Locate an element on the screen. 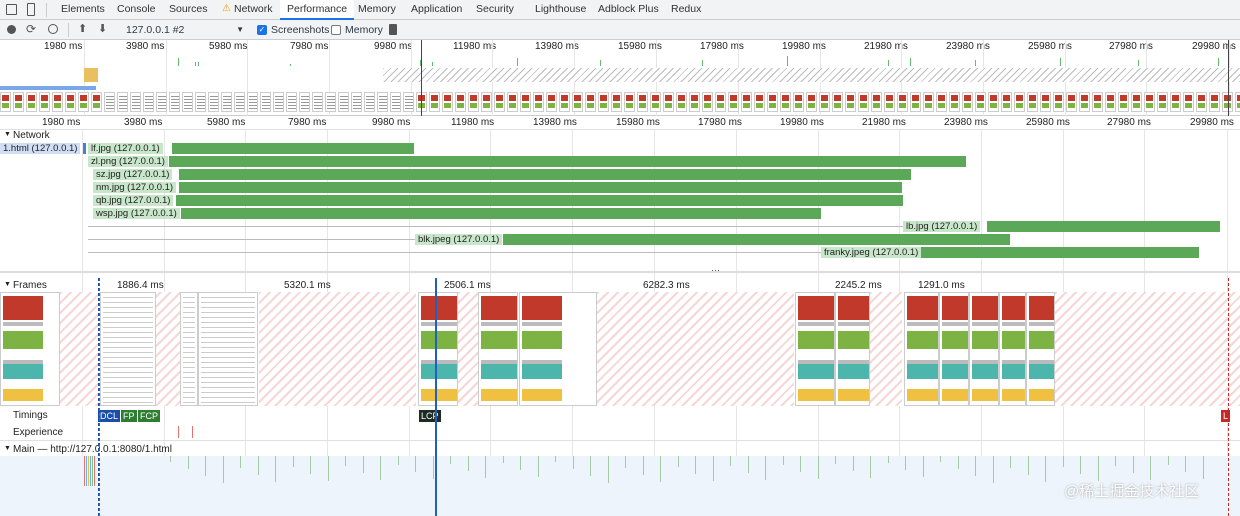 The height and width of the screenshot is (516, 1240). network-request-label: wsp.jpg (127.0.0.1) is located at coordinates (136, 213).